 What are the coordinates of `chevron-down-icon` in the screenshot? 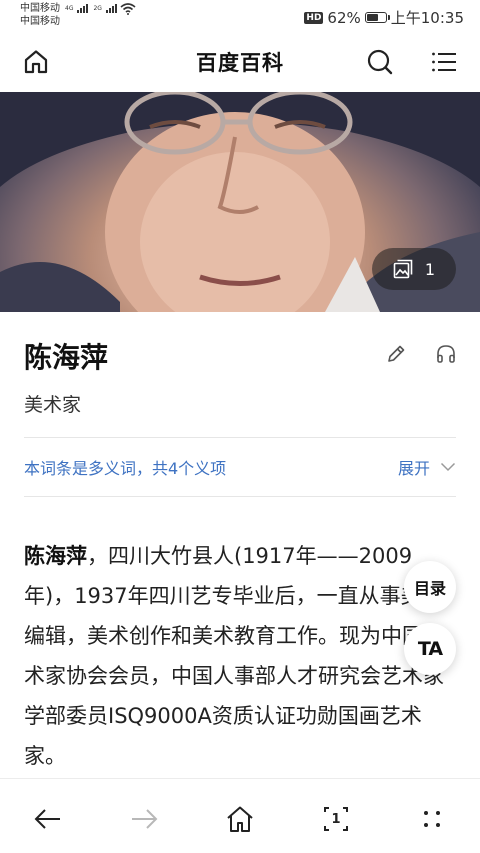 It's located at (448, 467).